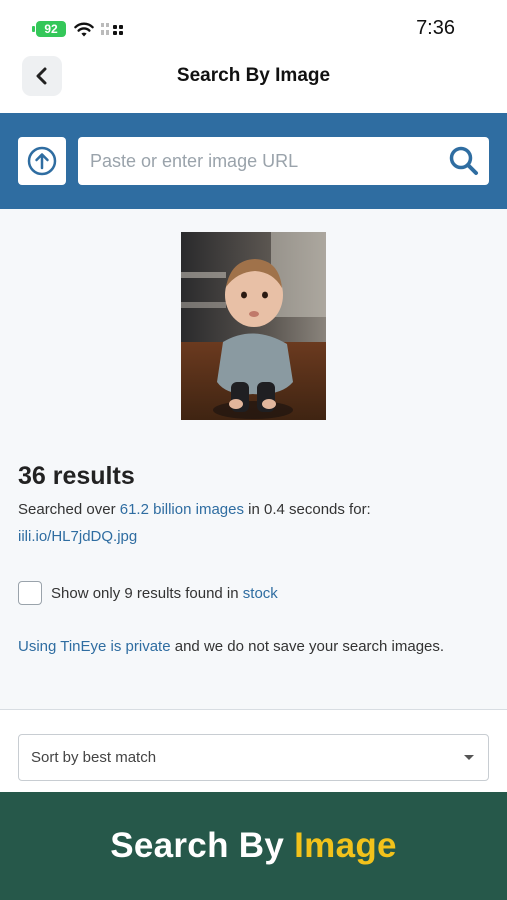  What do you see at coordinates (253, 28) in the screenshot?
I see `status-bar: 92 7:36` at bounding box center [253, 28].